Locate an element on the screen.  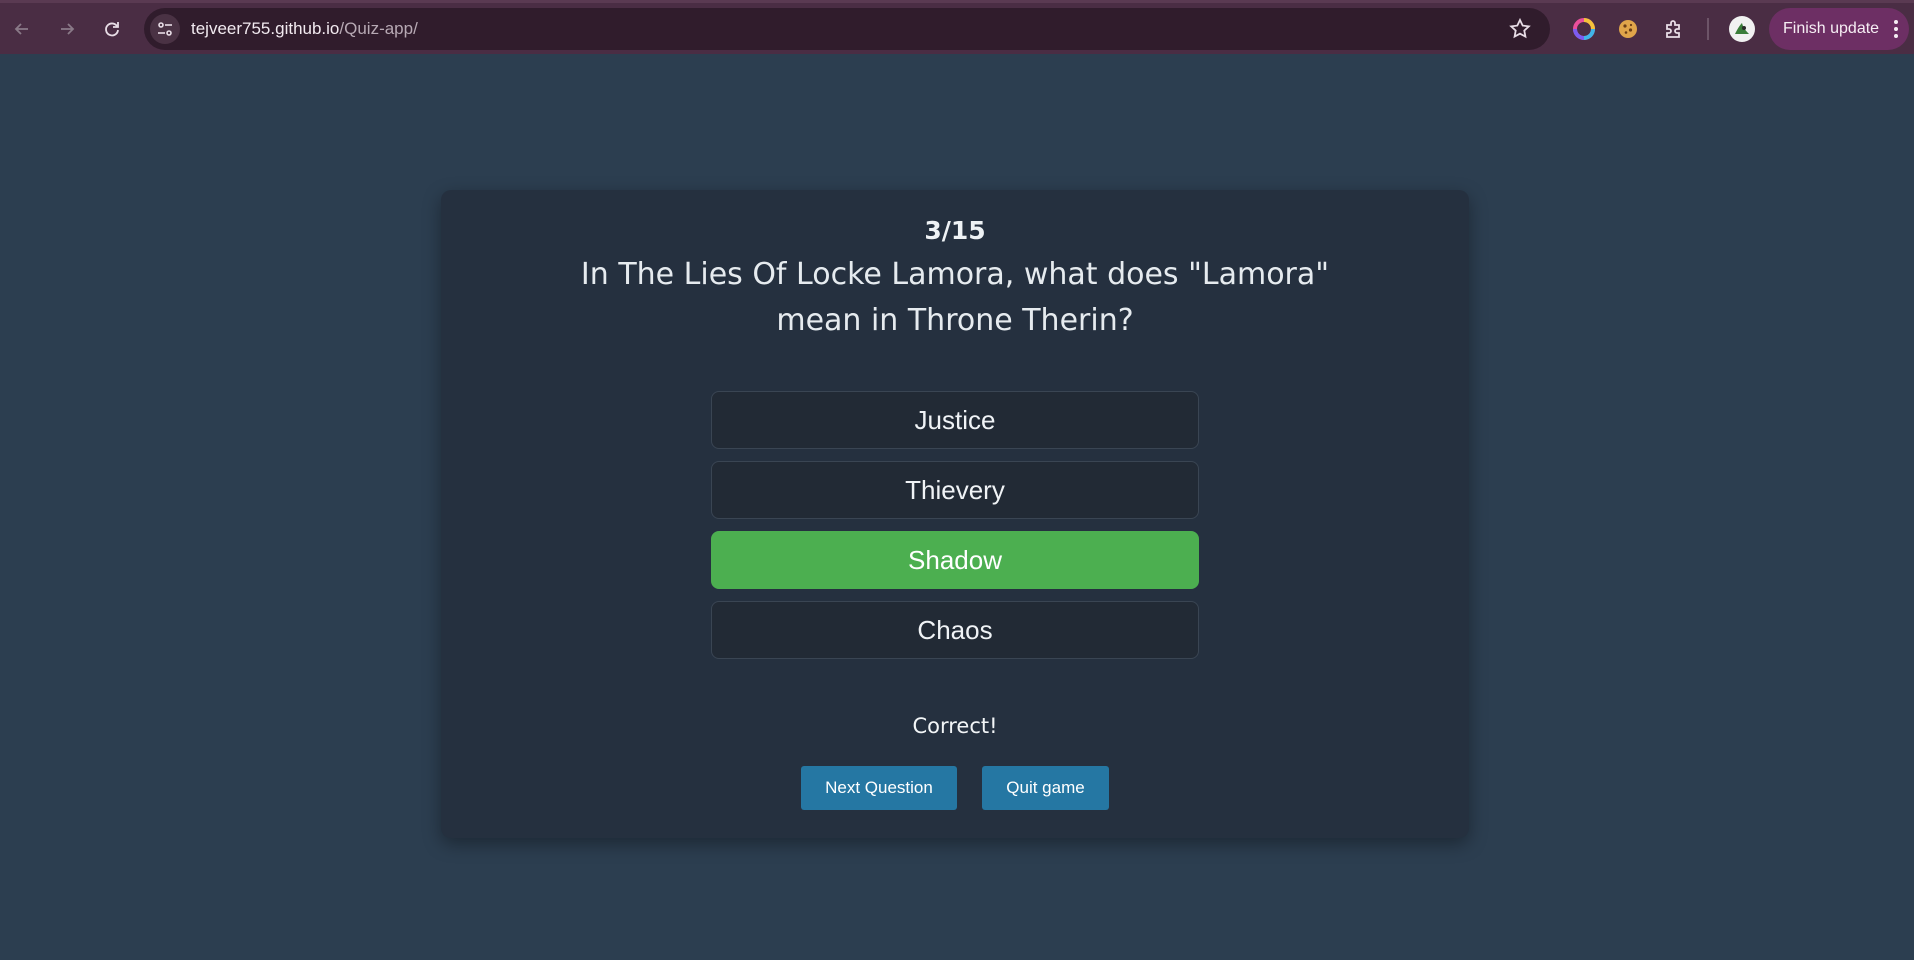
back-arrow-icon is located at coordinates (21, 29).